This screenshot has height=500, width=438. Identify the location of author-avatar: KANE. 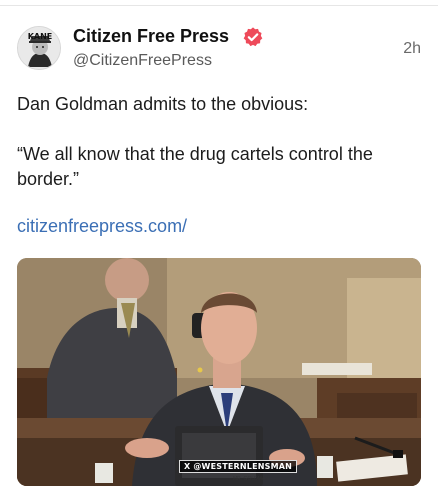
(39, 48).